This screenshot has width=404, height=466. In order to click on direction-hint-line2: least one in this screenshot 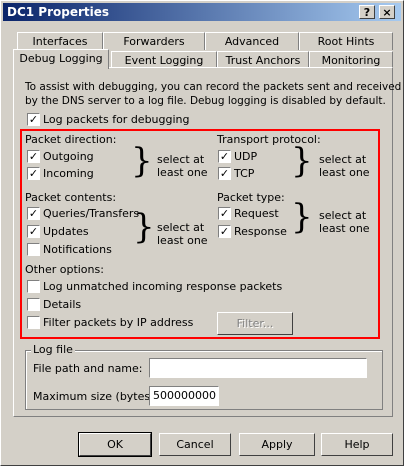, I will do `click(182, 172)`.